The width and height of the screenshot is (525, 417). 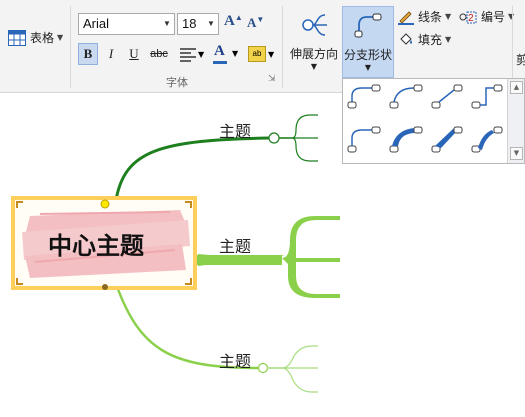 What do you see at coordinates (520, 59) in the screenshot?
I see `cut-label-partial: 剪` at bounding box center [520, 59].